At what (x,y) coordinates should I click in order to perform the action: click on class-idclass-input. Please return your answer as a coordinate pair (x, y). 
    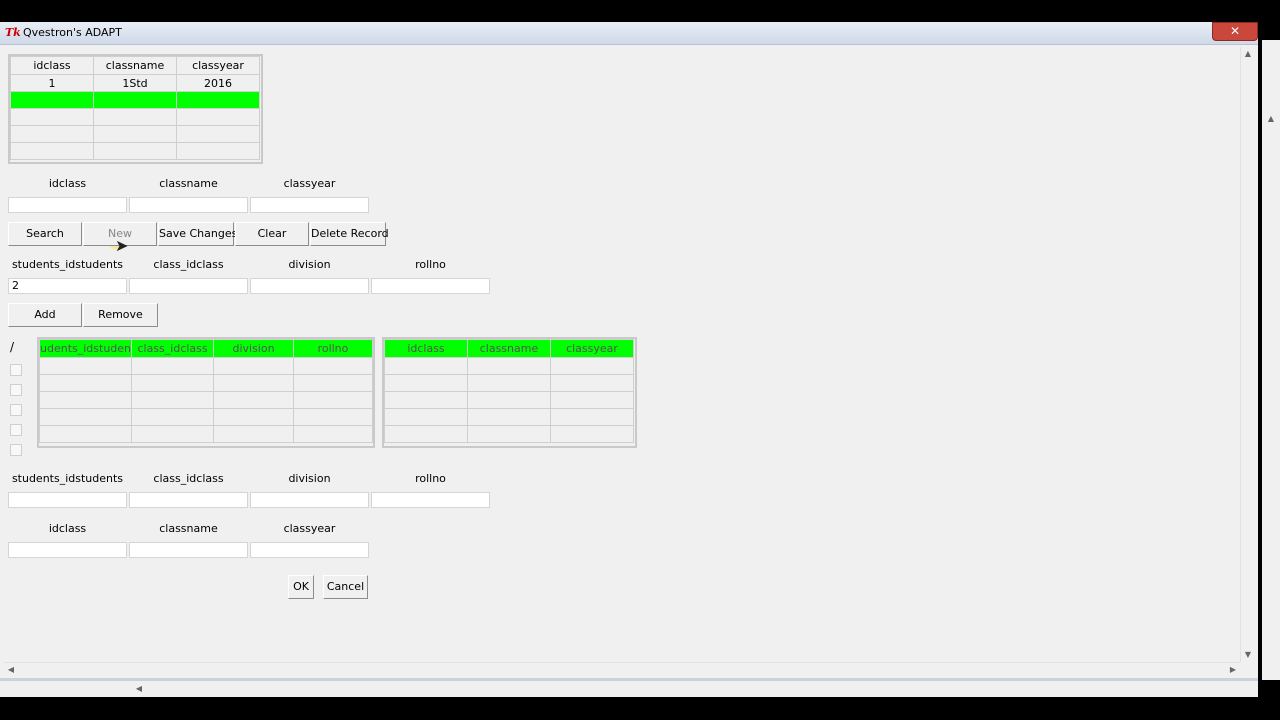
    Looking at the image, I should click on (188, 286).